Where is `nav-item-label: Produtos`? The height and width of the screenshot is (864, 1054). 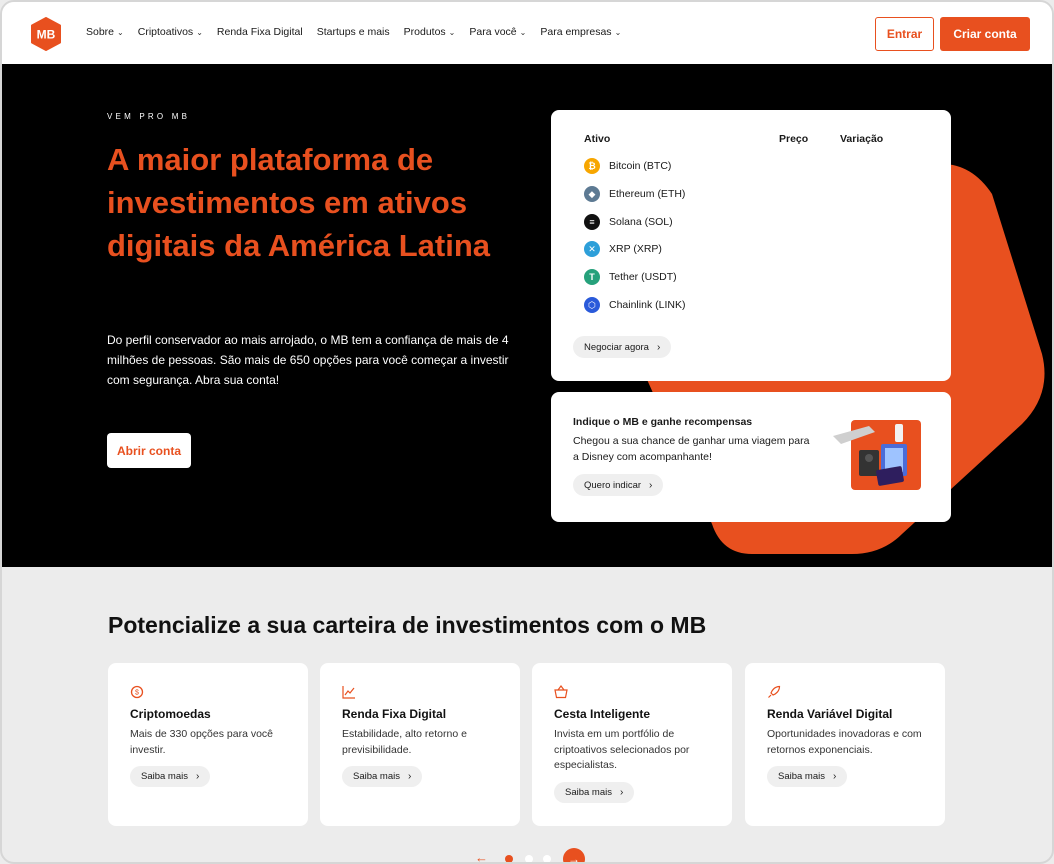 nav-item-label: Produtos is located at coordinates (424, 32).